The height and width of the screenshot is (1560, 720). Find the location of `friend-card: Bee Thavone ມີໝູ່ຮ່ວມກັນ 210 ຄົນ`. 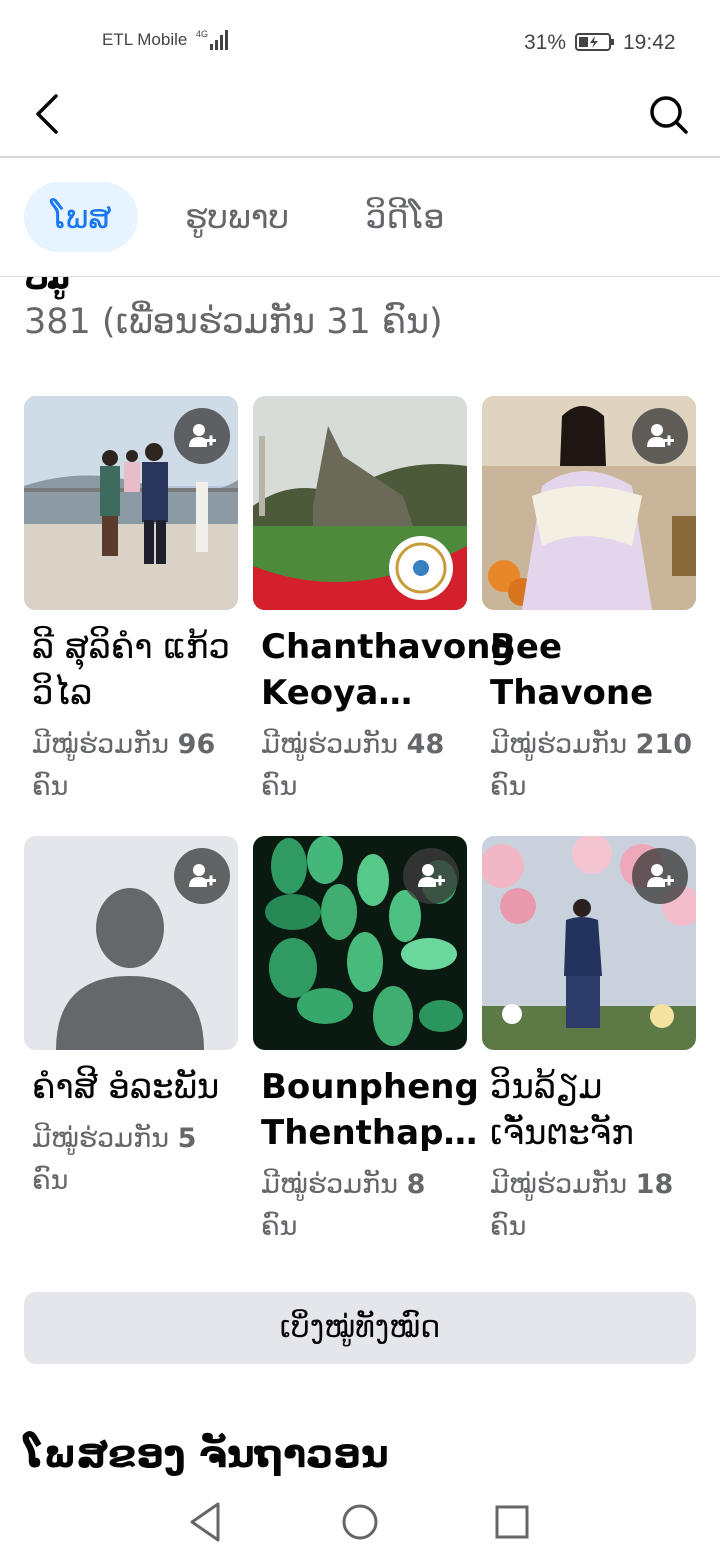

friend-card: Bee Thavone ມີໝູ່ຮ່ວມກັນ 210 ຄົນ is located at coordinates (589, 602).